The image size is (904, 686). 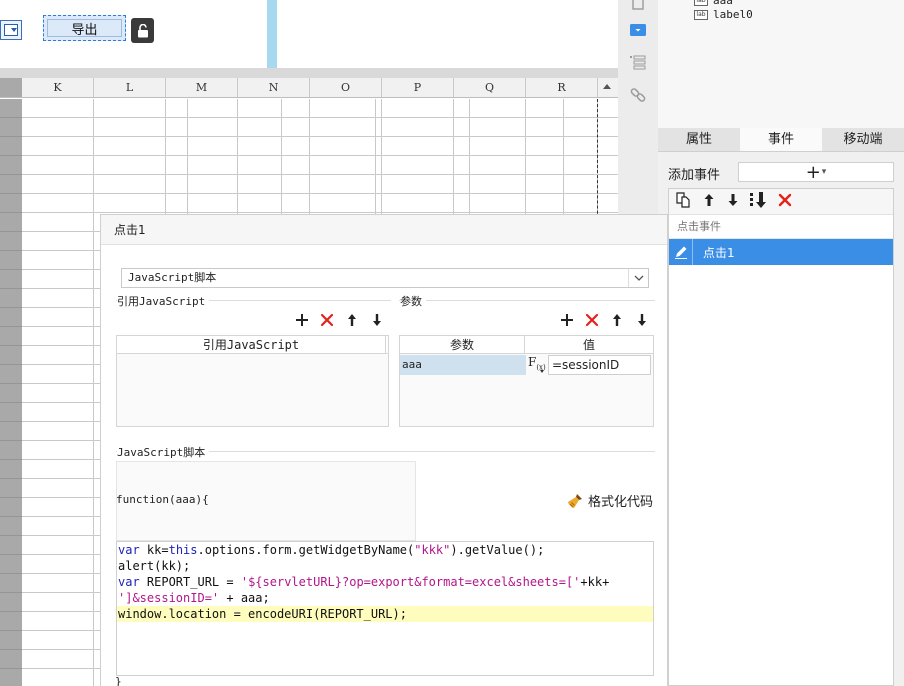 What do you see at coordinates (863, 139) in the screenshot?
I see `tab-mobile: 移动端` at bounding box center [863, 139].